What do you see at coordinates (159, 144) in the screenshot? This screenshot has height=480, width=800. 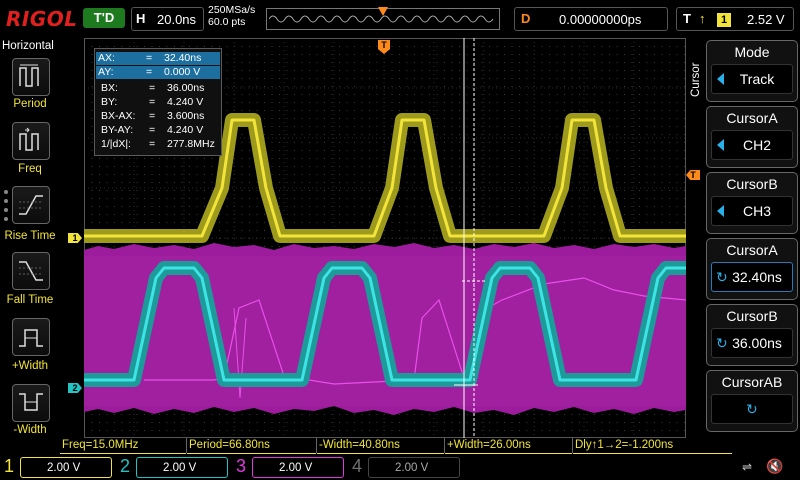 I see `cursor-row-inv-dx: 1/|dX|: = 277.8MHz` at bounding box center [159, 144].